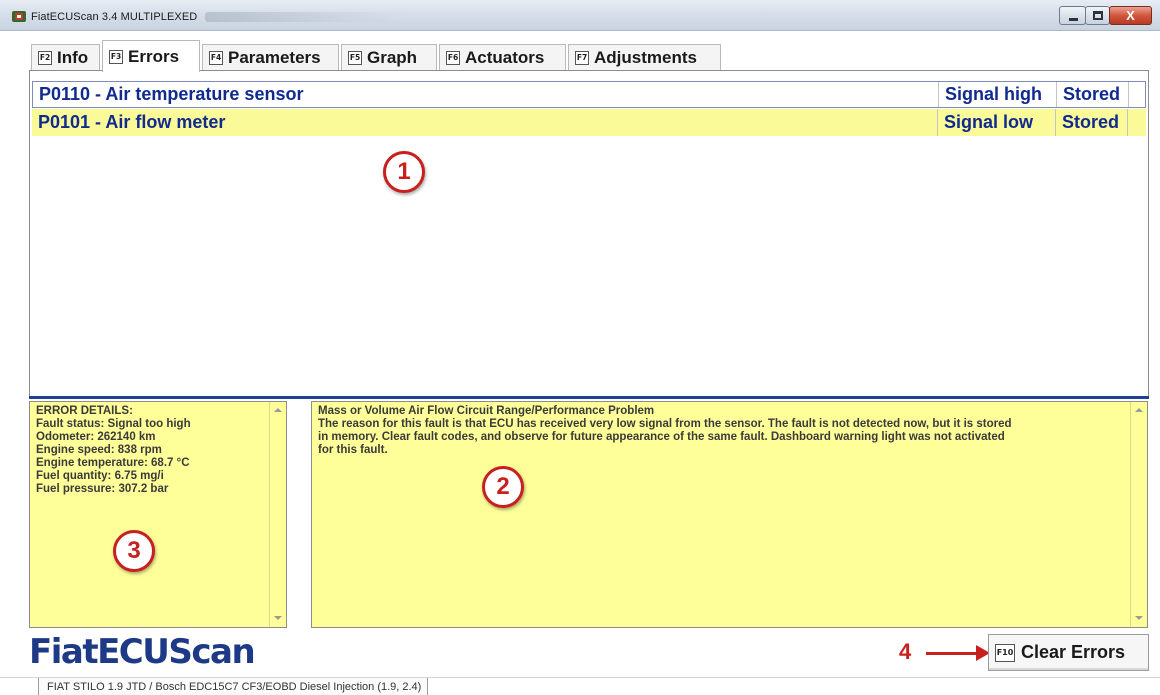 The height and width of the screenshot is (695, 1160). I want to click on detail-line: Engine speed: 838 rpm, so click(99, 450).